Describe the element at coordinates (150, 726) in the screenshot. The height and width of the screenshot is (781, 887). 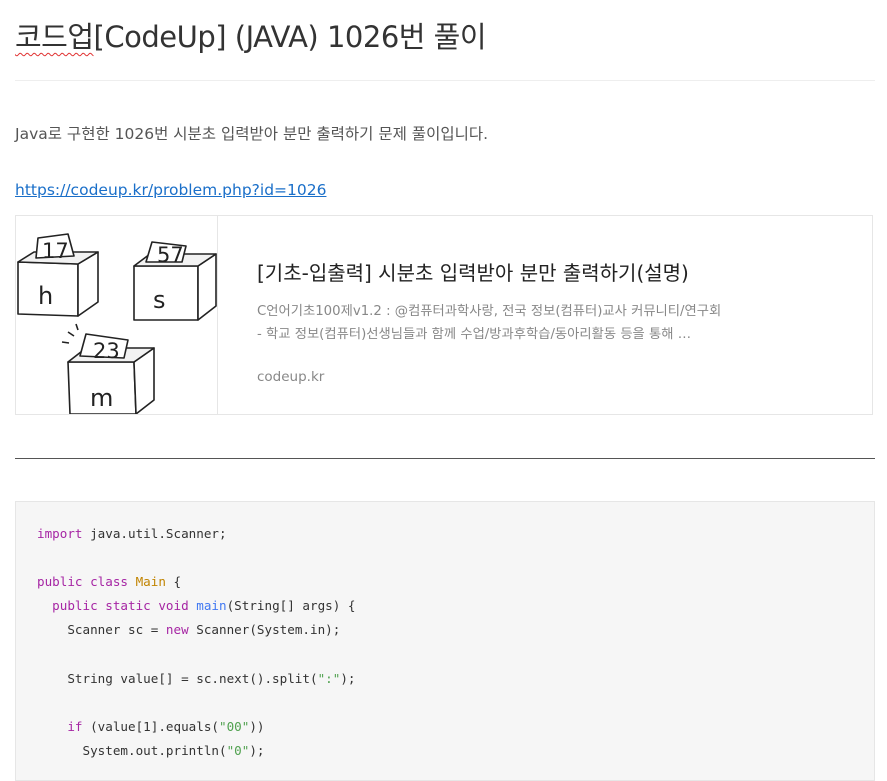
I see `code-token: (value[1].equals(` at that location.